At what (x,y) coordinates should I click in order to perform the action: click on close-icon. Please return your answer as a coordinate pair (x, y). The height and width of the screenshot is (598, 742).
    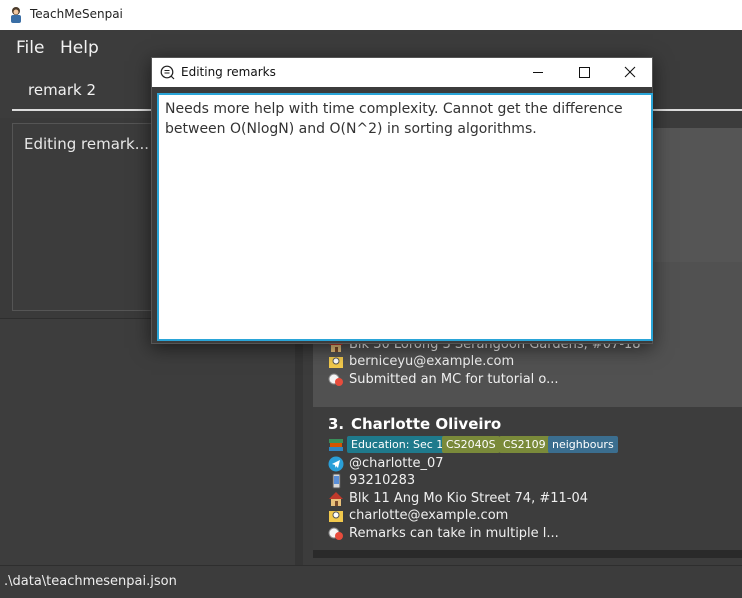
    Looking at the image, I should click on (630, 72).